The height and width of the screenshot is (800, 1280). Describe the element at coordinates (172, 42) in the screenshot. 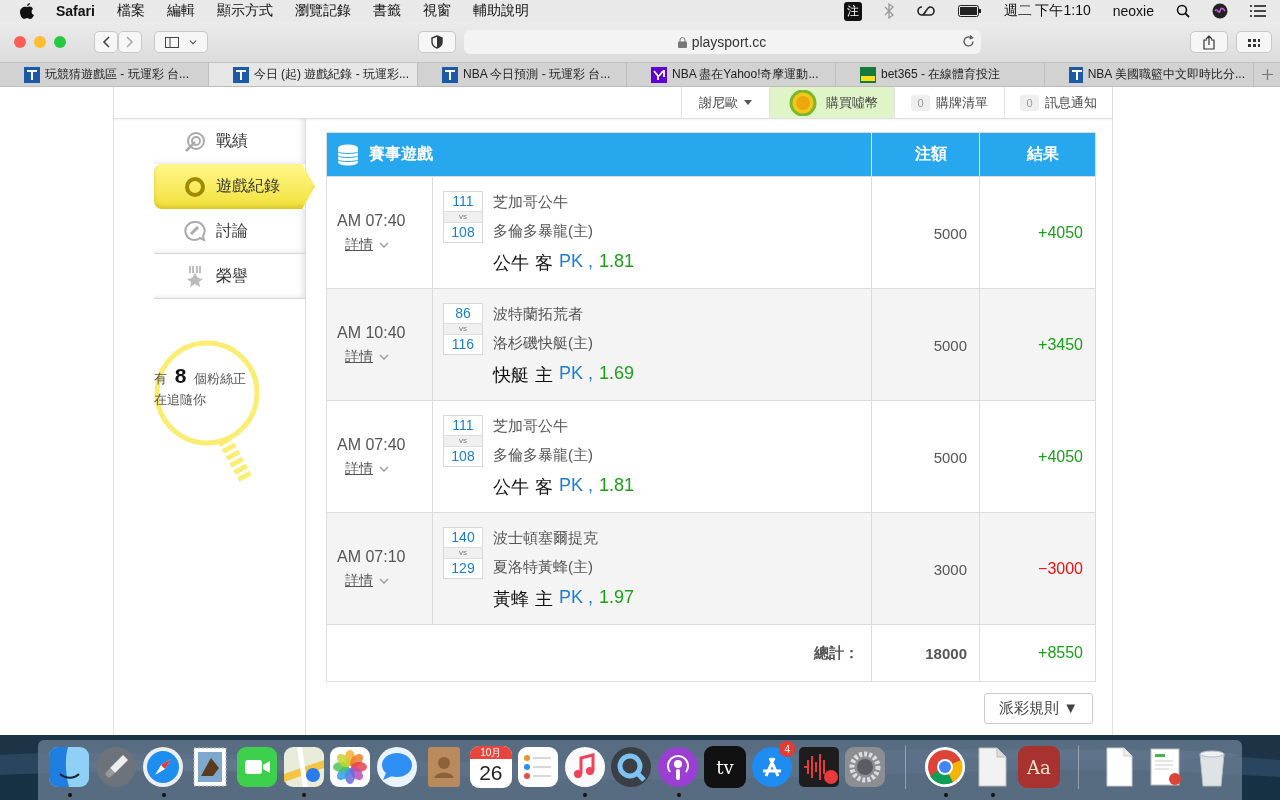

I see `sidebar-icon` at that location.